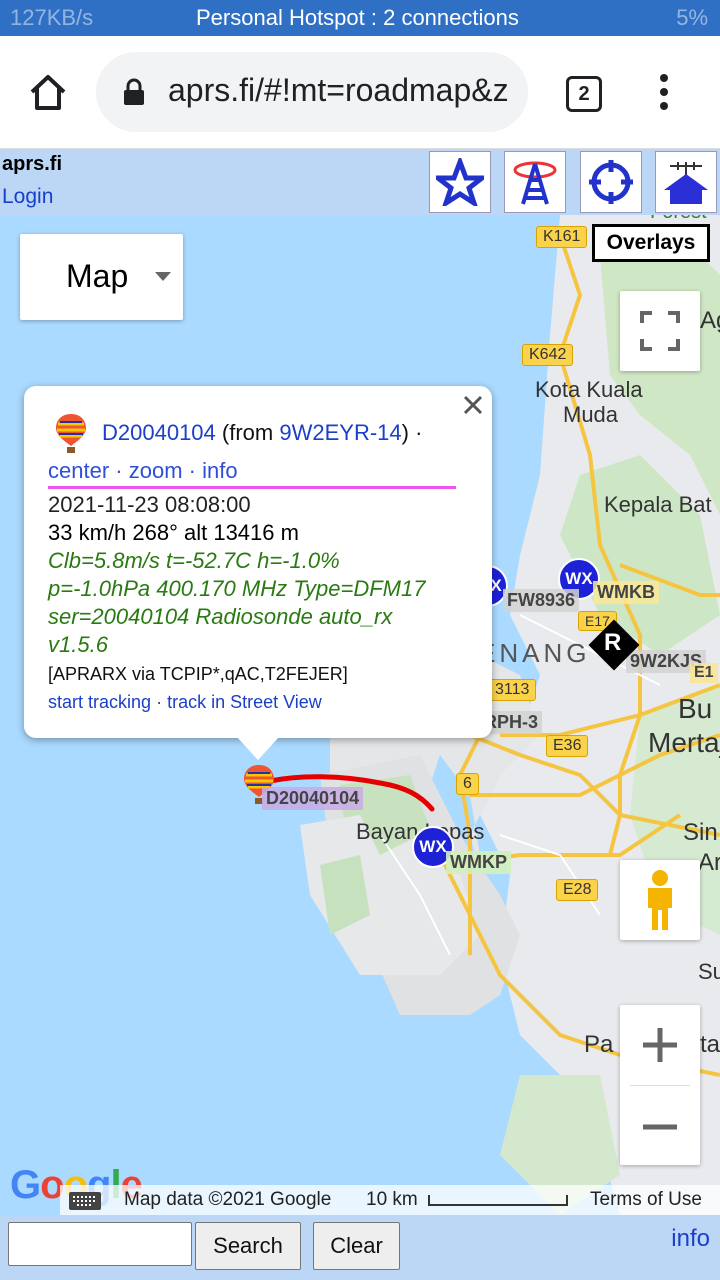 The width and height of the screenshot is (720, 1280). Describe the element at coordinates (589, 389) in the screenshot. I see `place-label: Kota Kuala` at that location.